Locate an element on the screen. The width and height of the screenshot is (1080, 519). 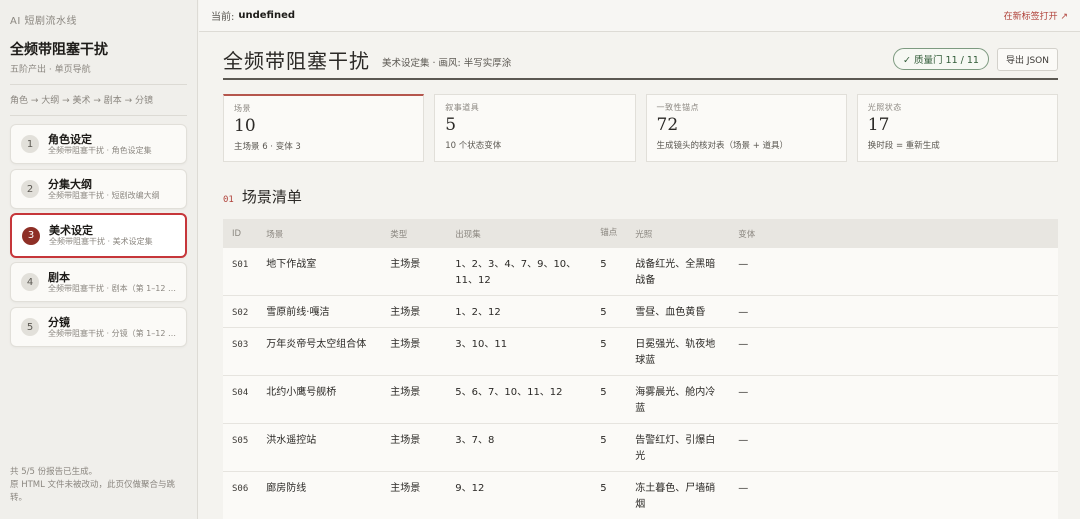
sidebar-item-label: 剧本 is located at coordinates (59, 277).